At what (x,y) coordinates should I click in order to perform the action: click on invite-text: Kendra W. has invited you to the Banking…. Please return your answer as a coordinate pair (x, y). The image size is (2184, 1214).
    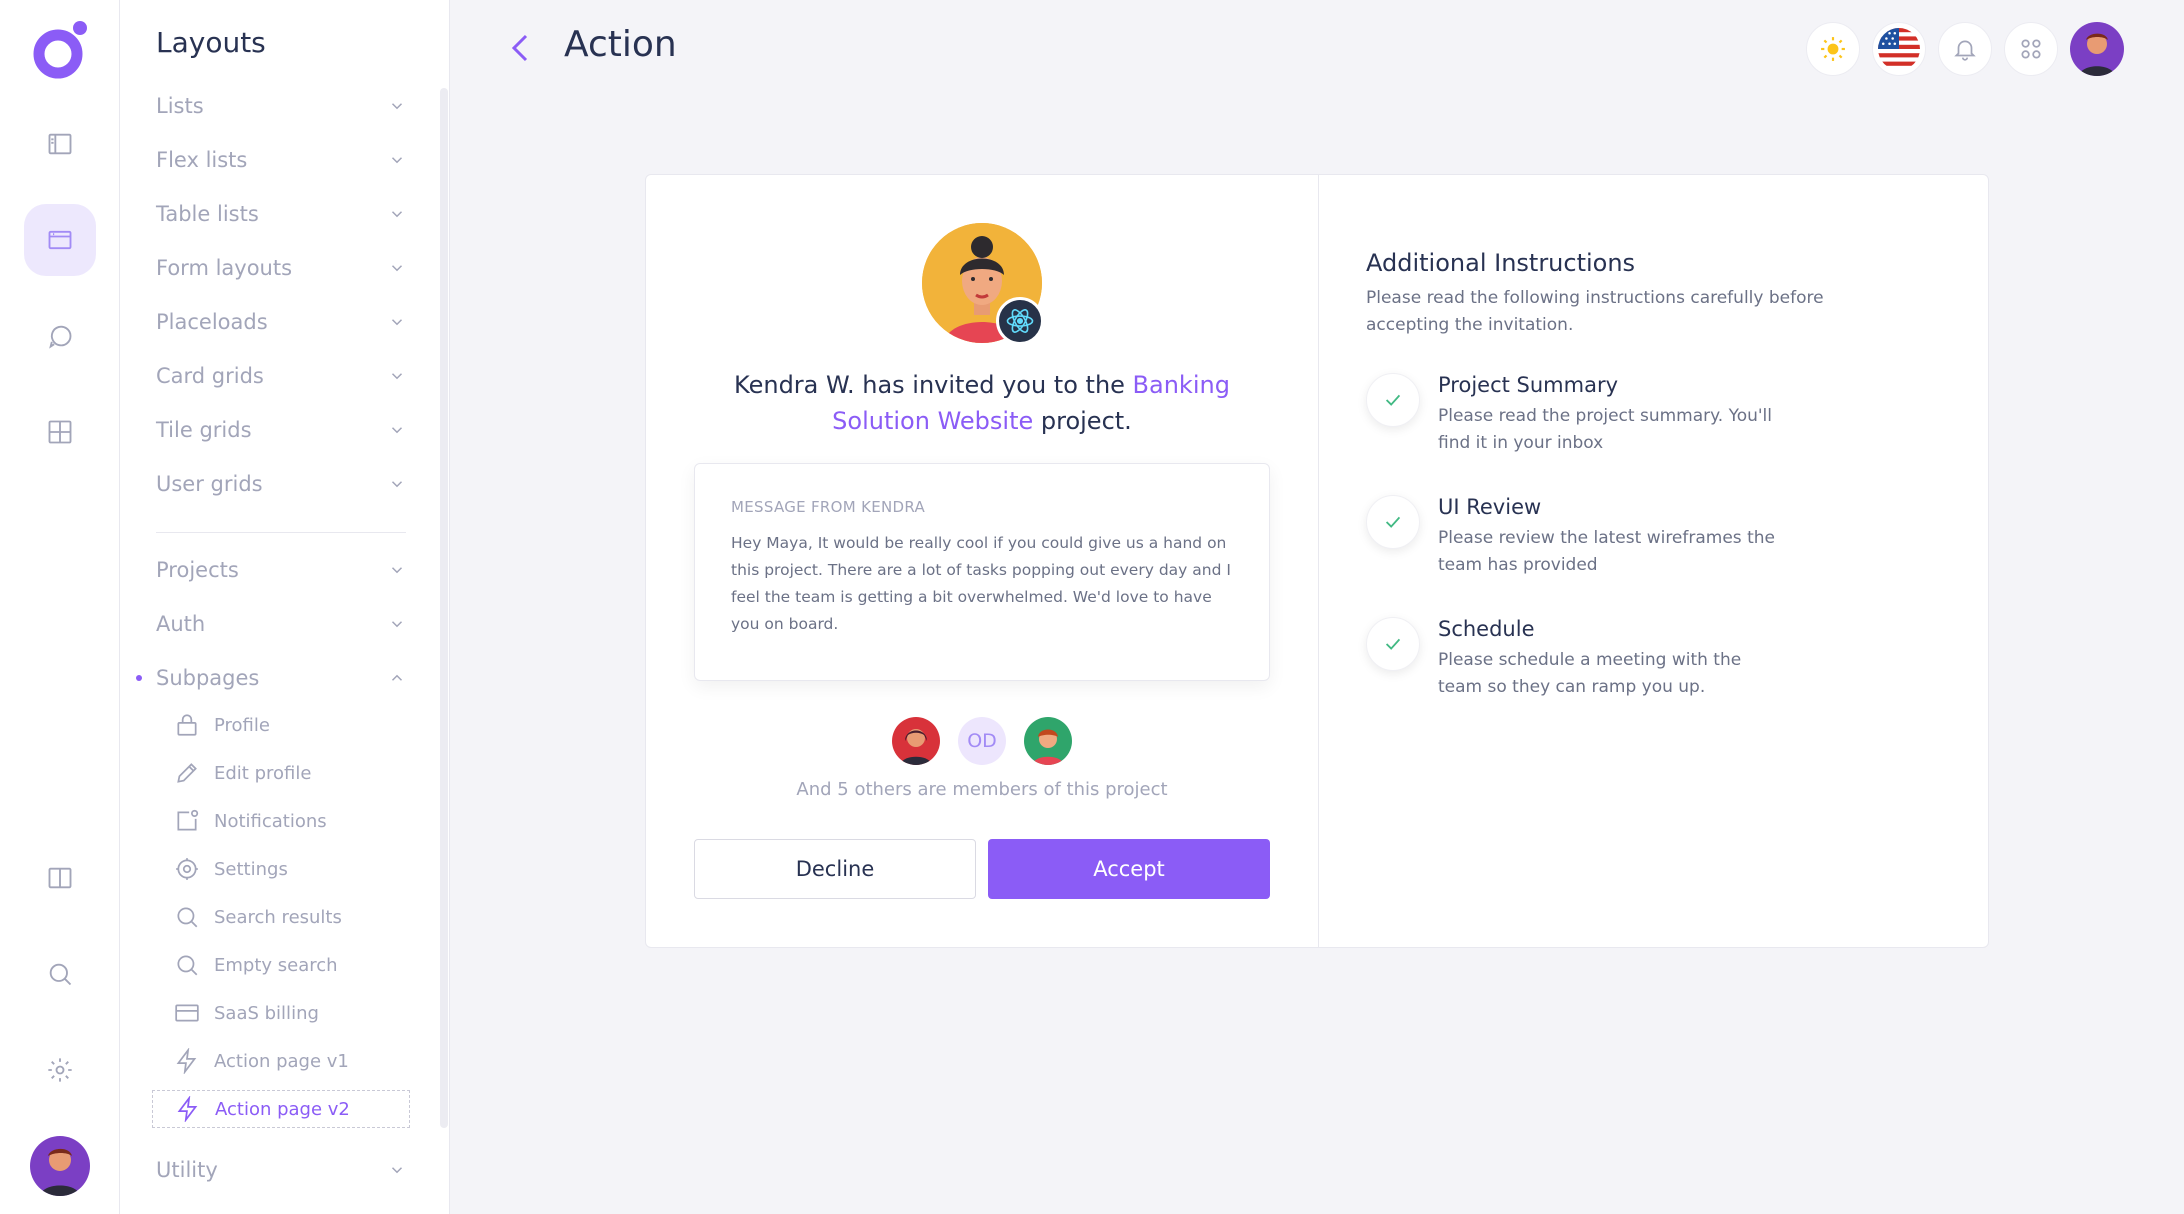
    Looking at the image, I should click on (982, 403).